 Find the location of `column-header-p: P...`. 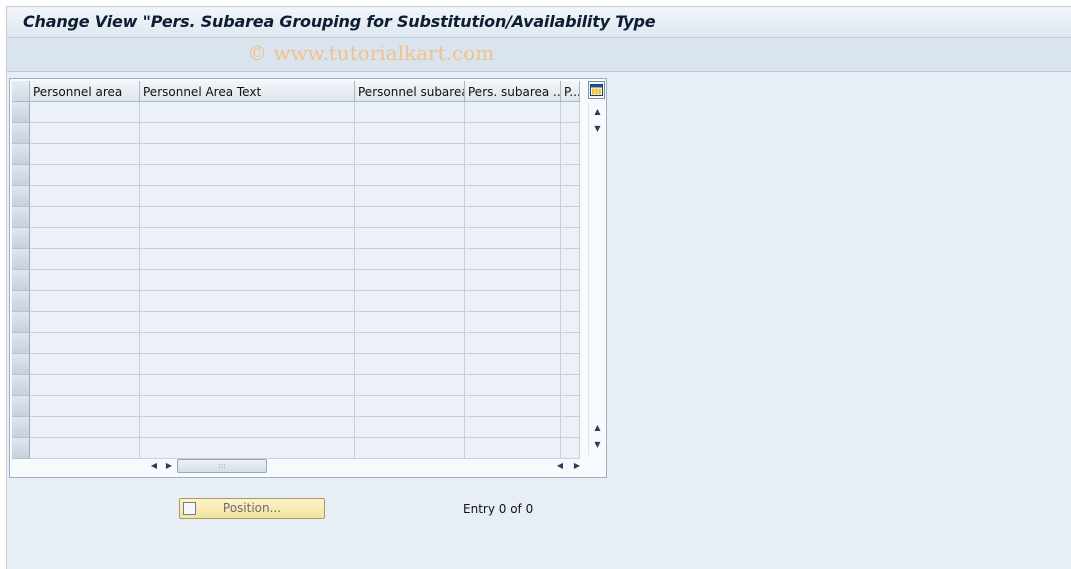

column-header-p: P... is located at coordinates (570, 91).